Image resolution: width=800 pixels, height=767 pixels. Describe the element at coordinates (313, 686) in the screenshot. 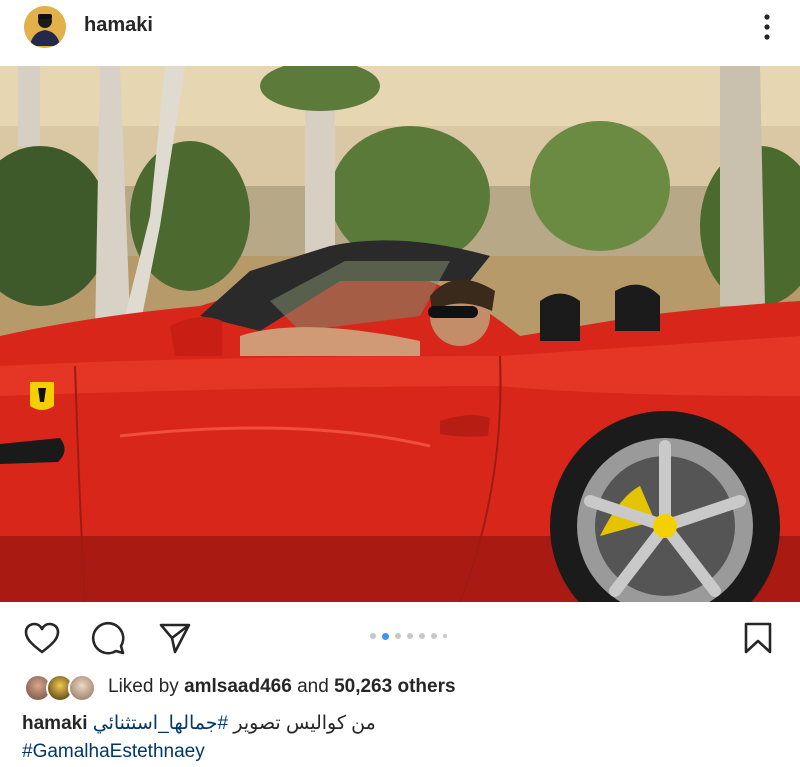

I see `likes-conjunction: and` at that location.